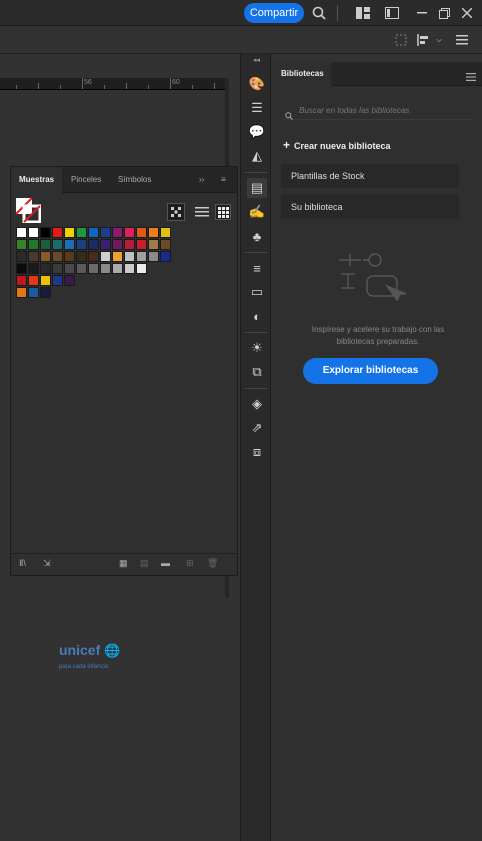 The image size is (482, 841). I want to click on horizontal-ruler: 56 60, so click(112, 84).